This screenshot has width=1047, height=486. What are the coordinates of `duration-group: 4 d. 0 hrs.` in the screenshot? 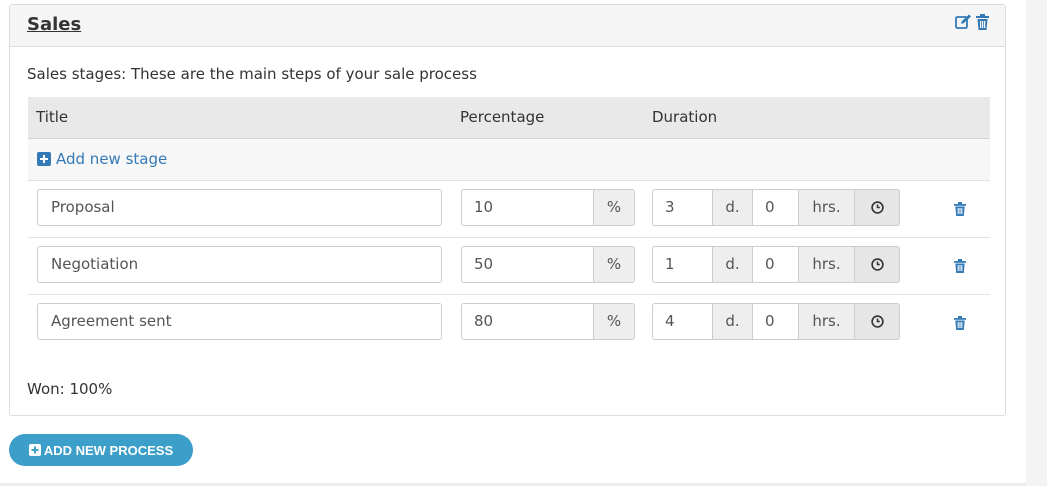 It's located at (776, 321).